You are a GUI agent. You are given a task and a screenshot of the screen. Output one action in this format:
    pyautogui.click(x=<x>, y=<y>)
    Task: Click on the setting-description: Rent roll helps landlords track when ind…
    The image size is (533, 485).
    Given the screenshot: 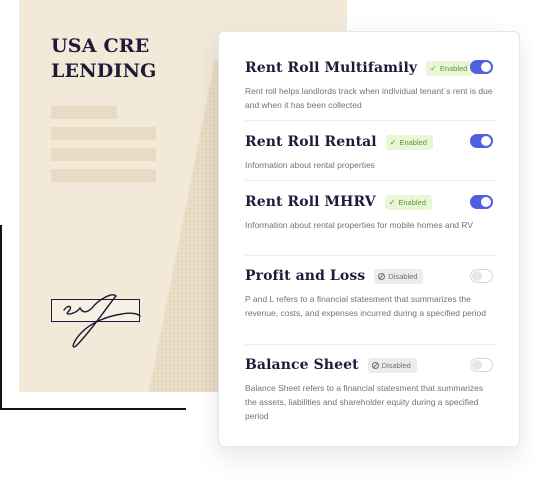 What is the action you would take?
    pyautogui.click(x=369, y=98)
    